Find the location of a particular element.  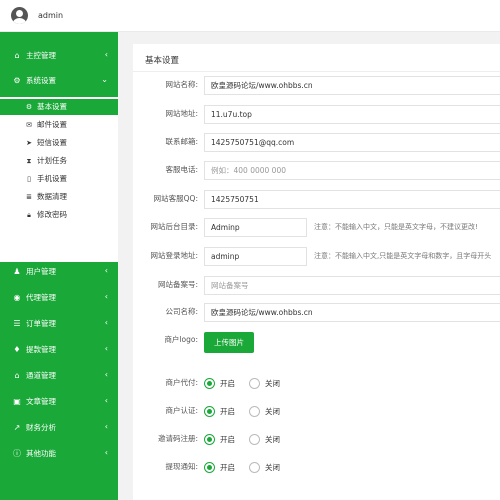

service-qq-input is located at coordinates (352, 199).